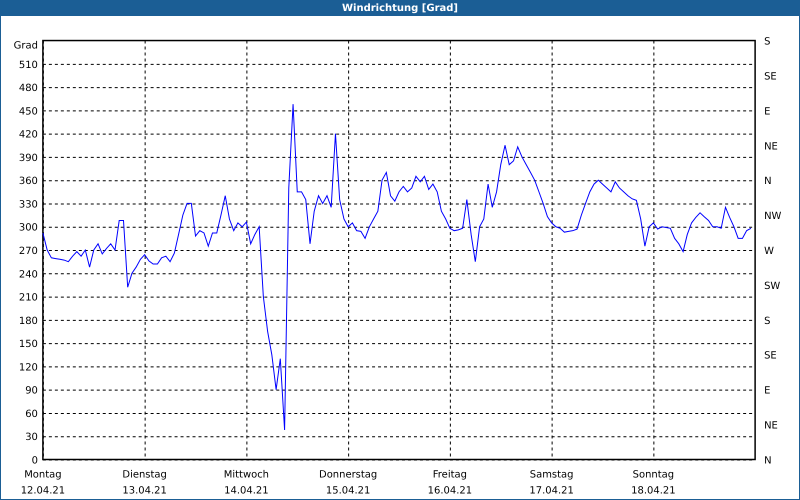  I want to click on y-axis-label: 210, so click(28, 298).